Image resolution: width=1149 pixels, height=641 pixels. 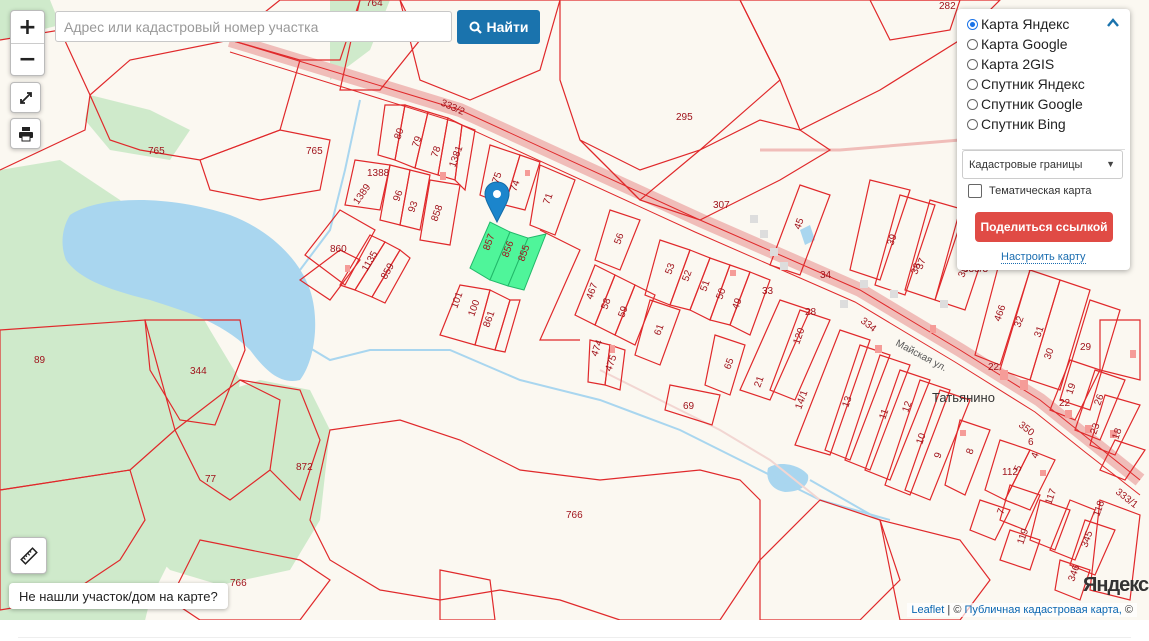 What do you see at coordinates (947, 6) in the screenshot?
I see `parcel-label: 282` at bounding box center [947, 6].